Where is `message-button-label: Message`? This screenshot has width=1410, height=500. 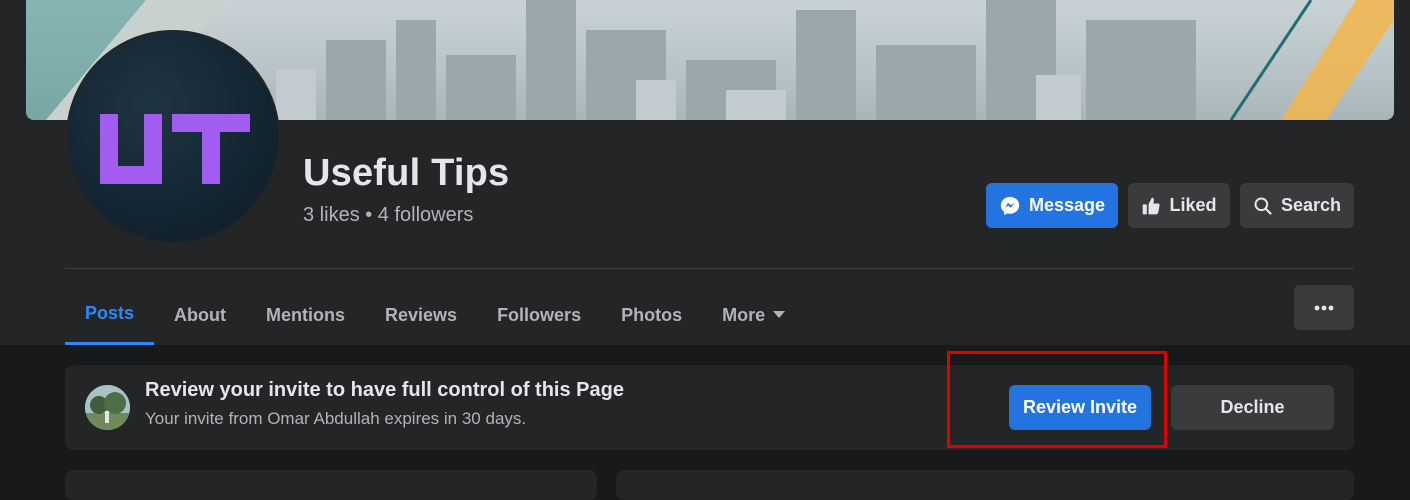
message-button-label: Message is located at coordinates (1067, 205).